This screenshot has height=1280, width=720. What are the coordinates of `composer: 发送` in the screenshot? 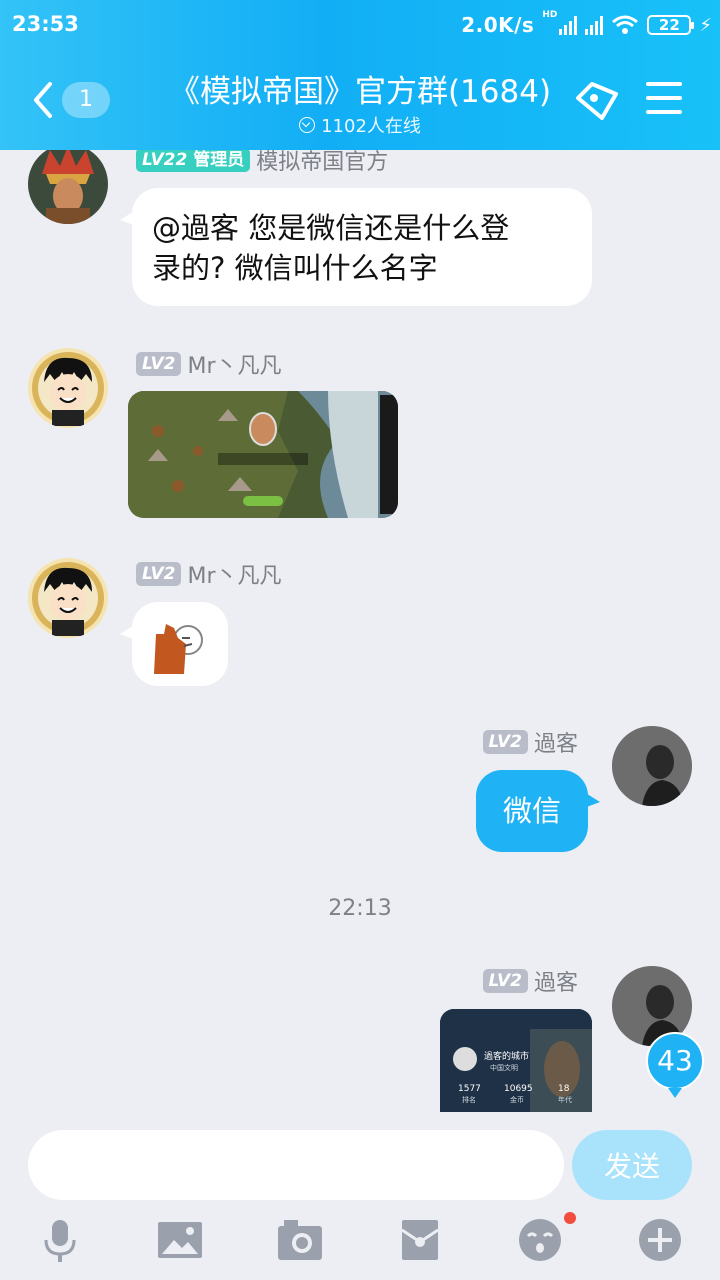 It's located at (360, 1196).